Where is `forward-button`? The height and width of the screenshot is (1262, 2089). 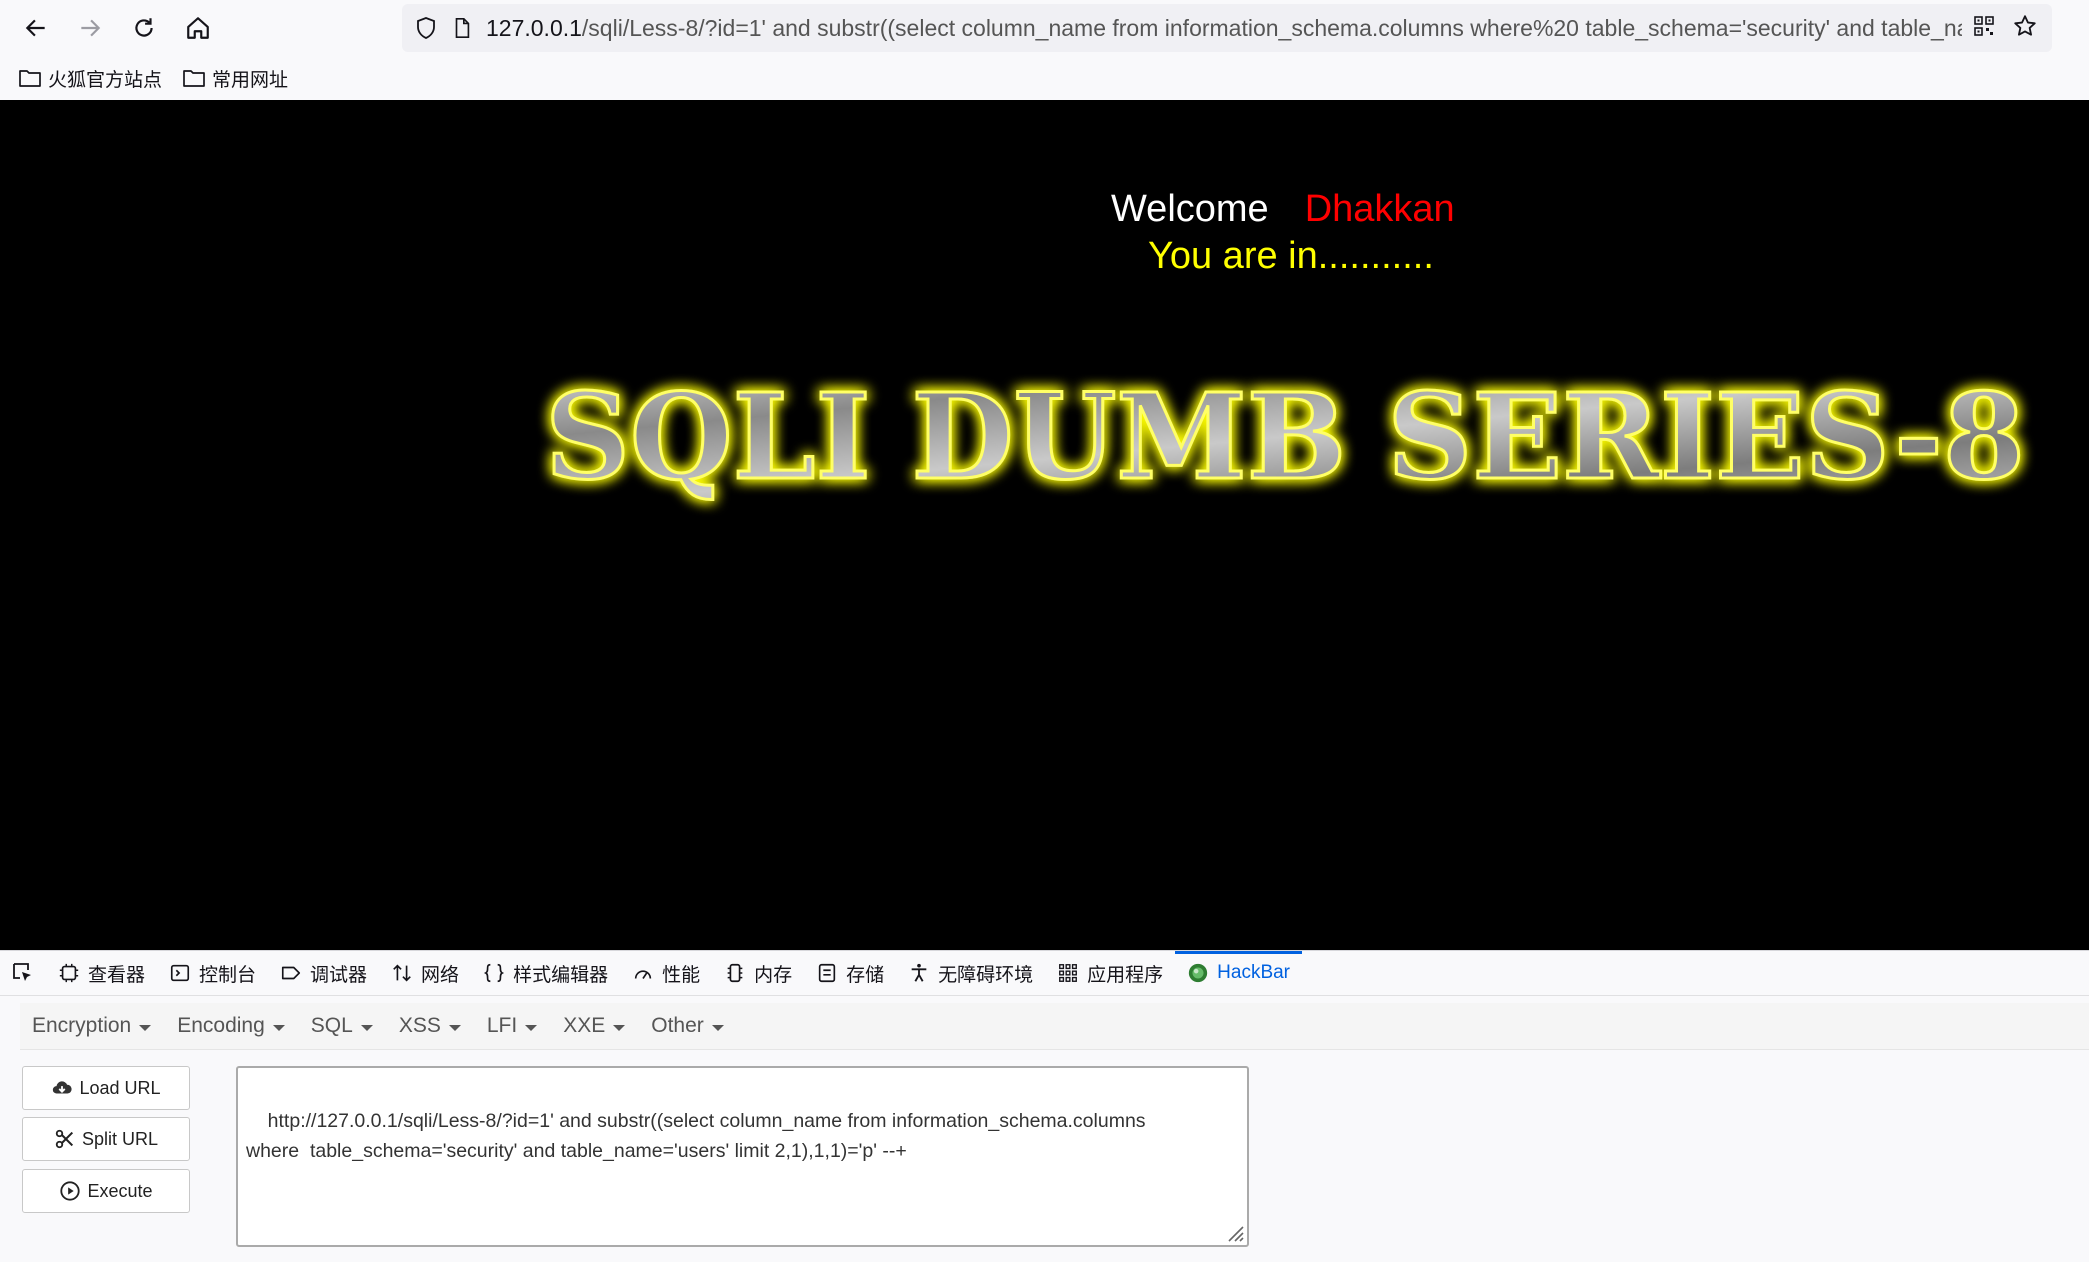 forward-button is located at coordinates (90, 28).